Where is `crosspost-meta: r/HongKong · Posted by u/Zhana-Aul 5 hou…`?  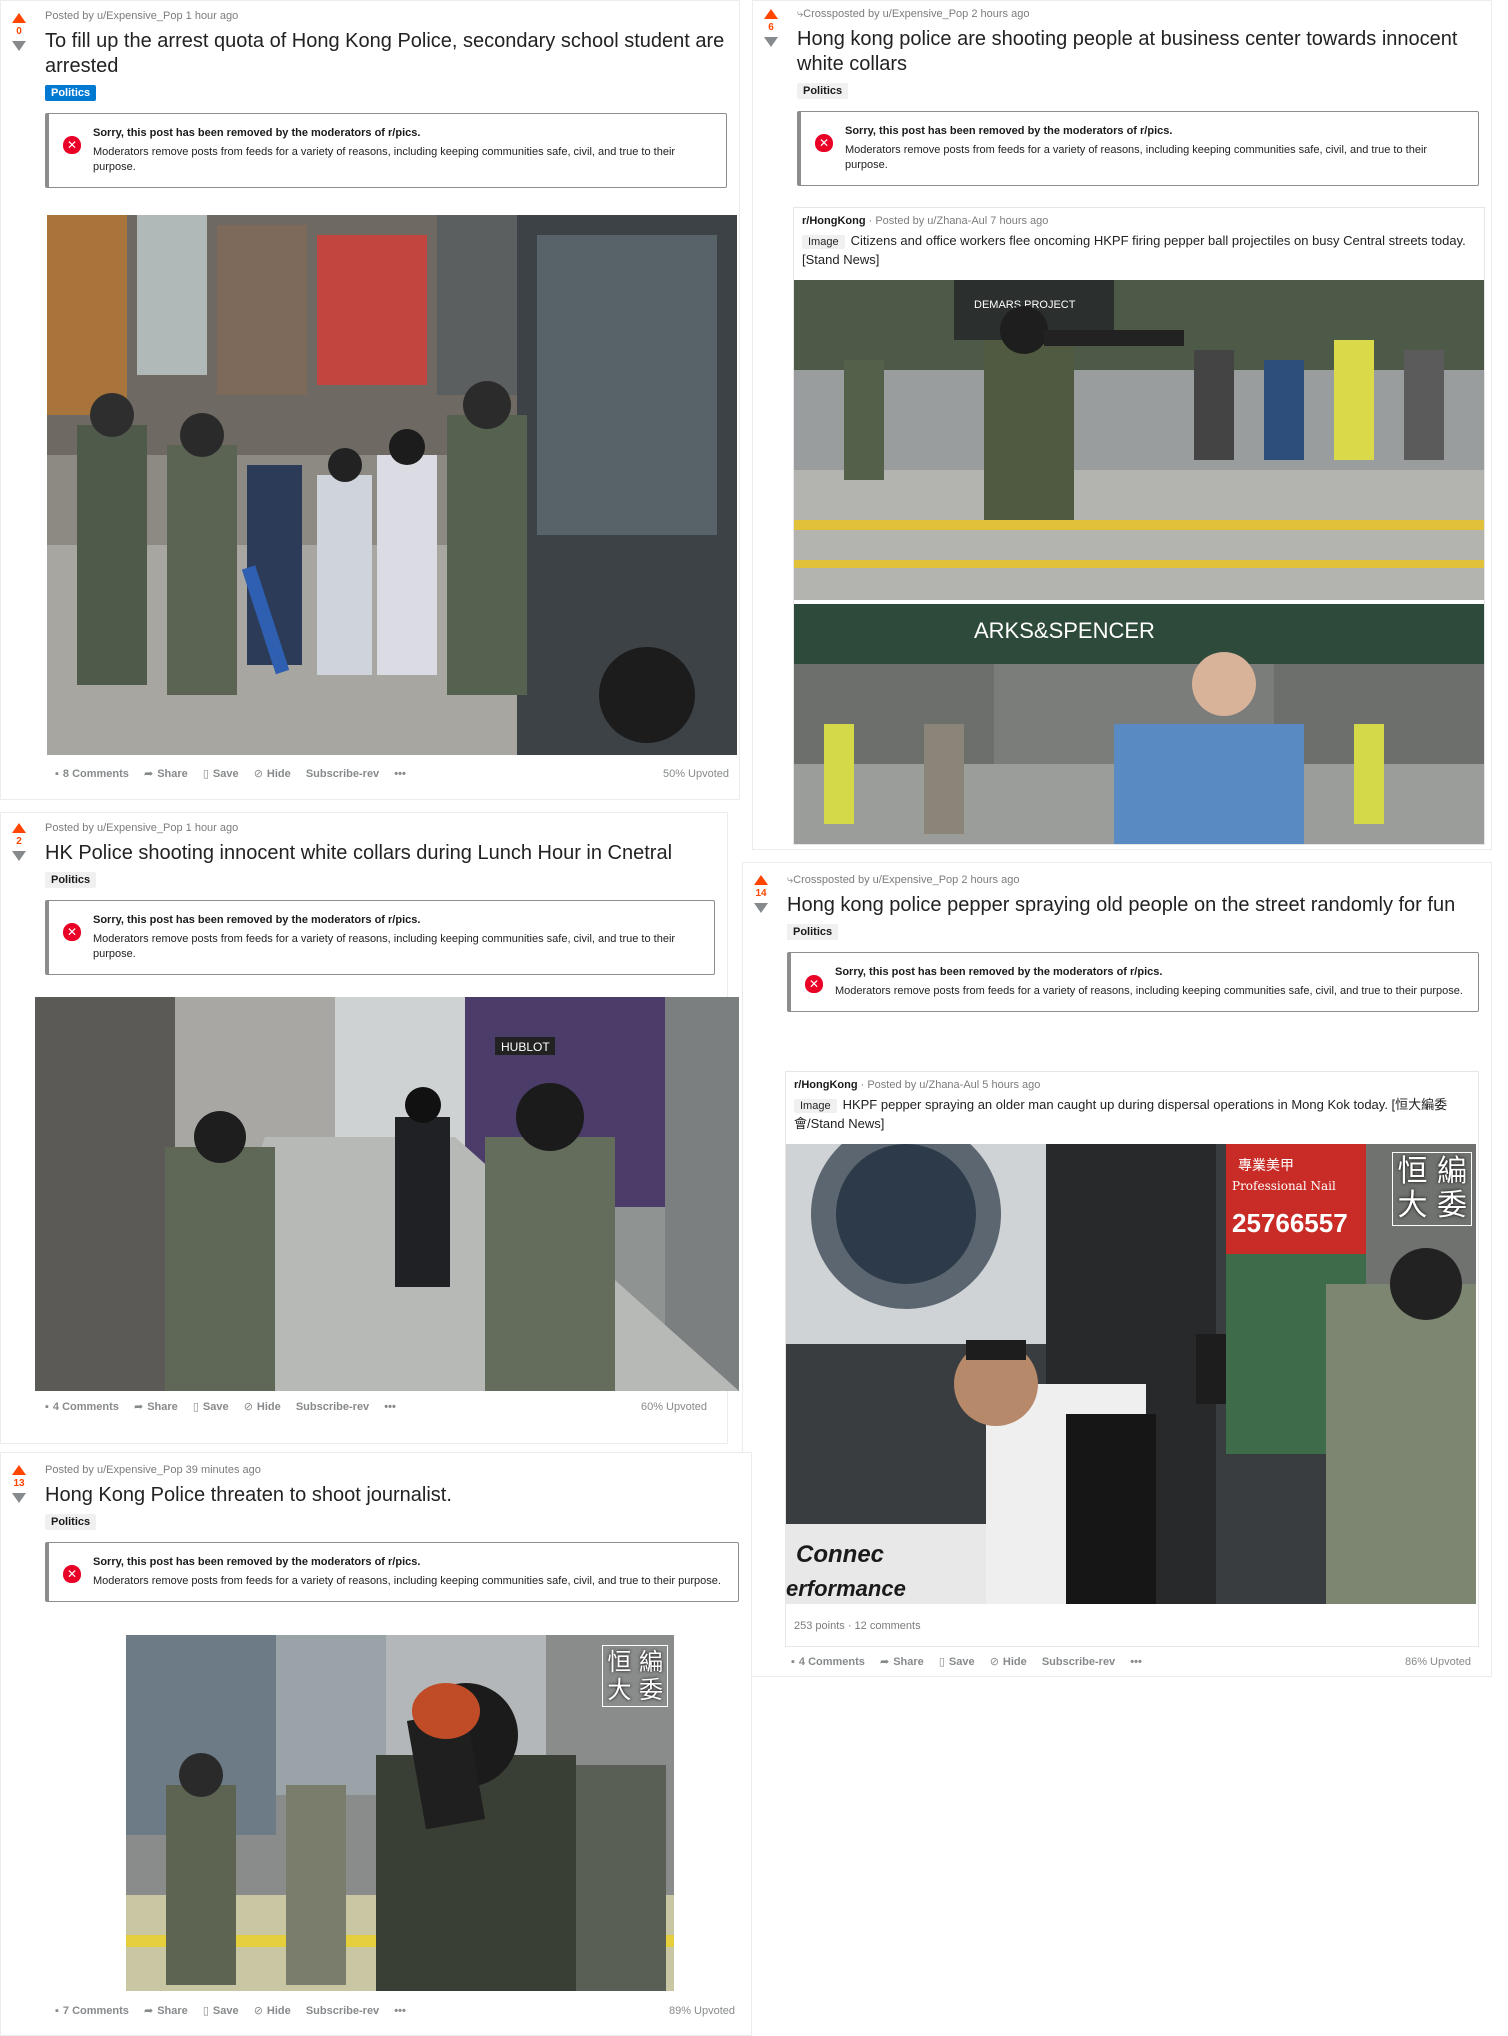 crosspost-meta: r/HongKong · Posted by u/Zhana-Aul 5 hou… is located at coordinates (917, 1085).